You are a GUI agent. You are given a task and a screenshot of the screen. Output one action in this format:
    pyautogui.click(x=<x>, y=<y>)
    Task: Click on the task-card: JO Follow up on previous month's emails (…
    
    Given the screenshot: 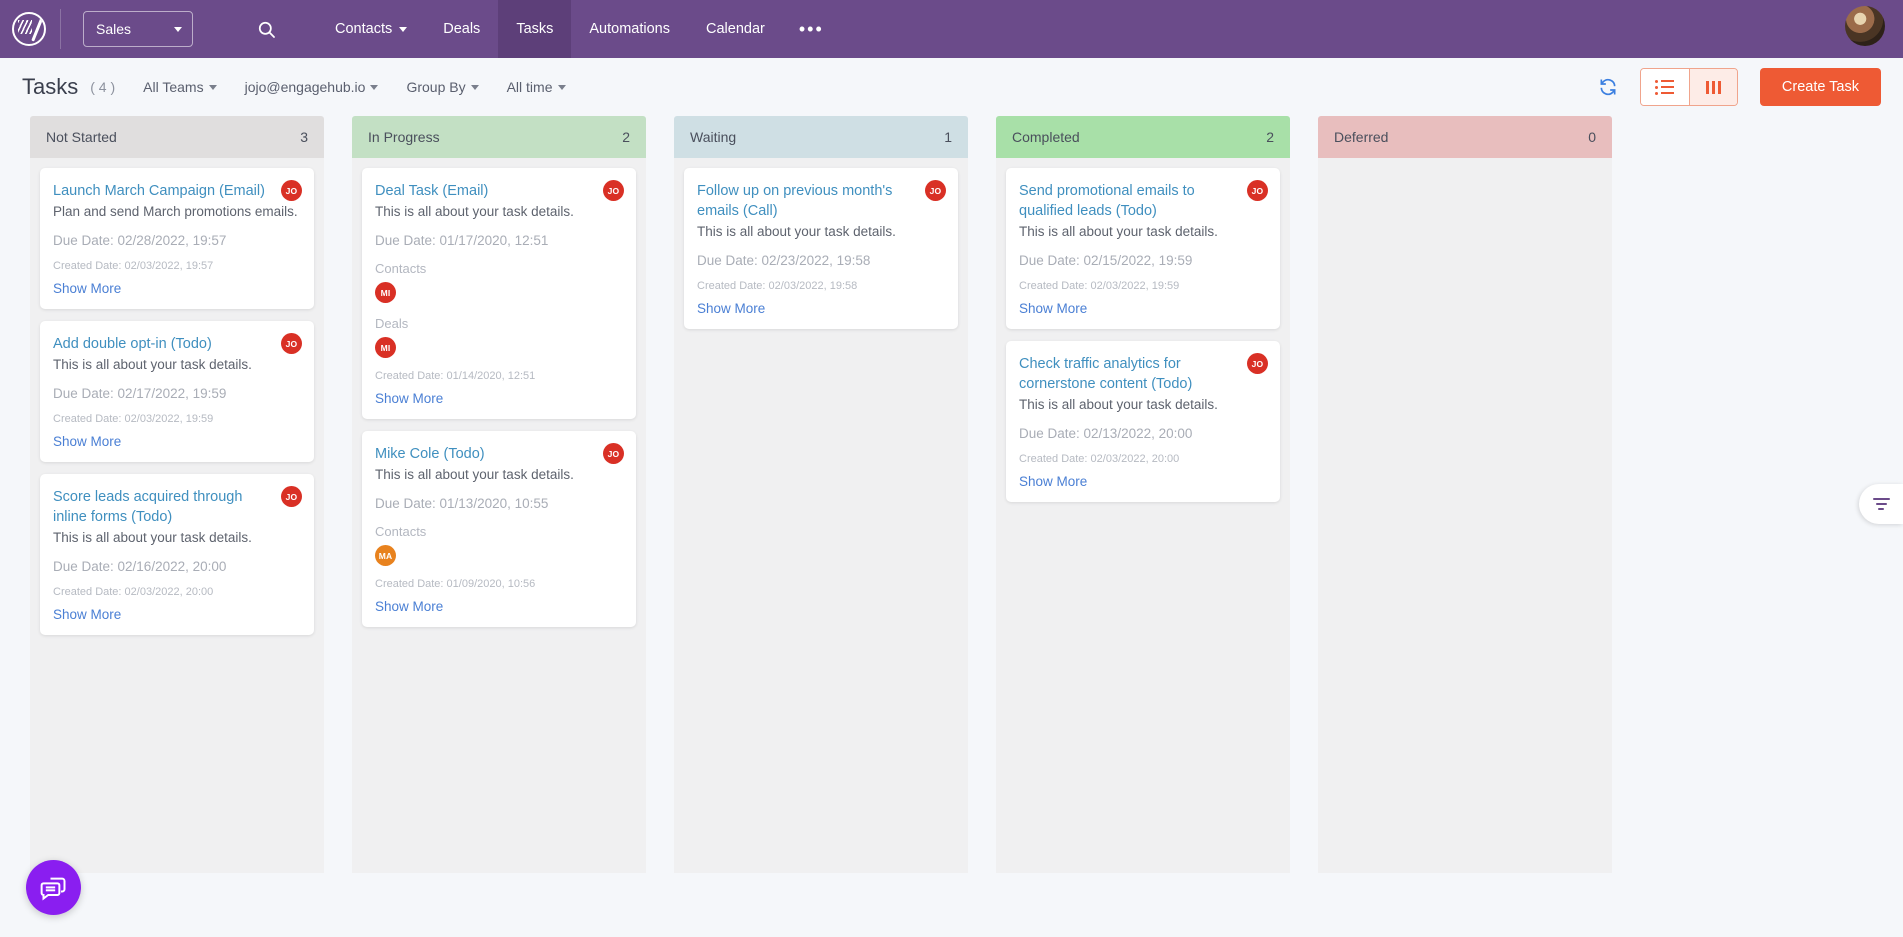 What is the action you would take?
    pyautogui.click(x=821, y=248)
    